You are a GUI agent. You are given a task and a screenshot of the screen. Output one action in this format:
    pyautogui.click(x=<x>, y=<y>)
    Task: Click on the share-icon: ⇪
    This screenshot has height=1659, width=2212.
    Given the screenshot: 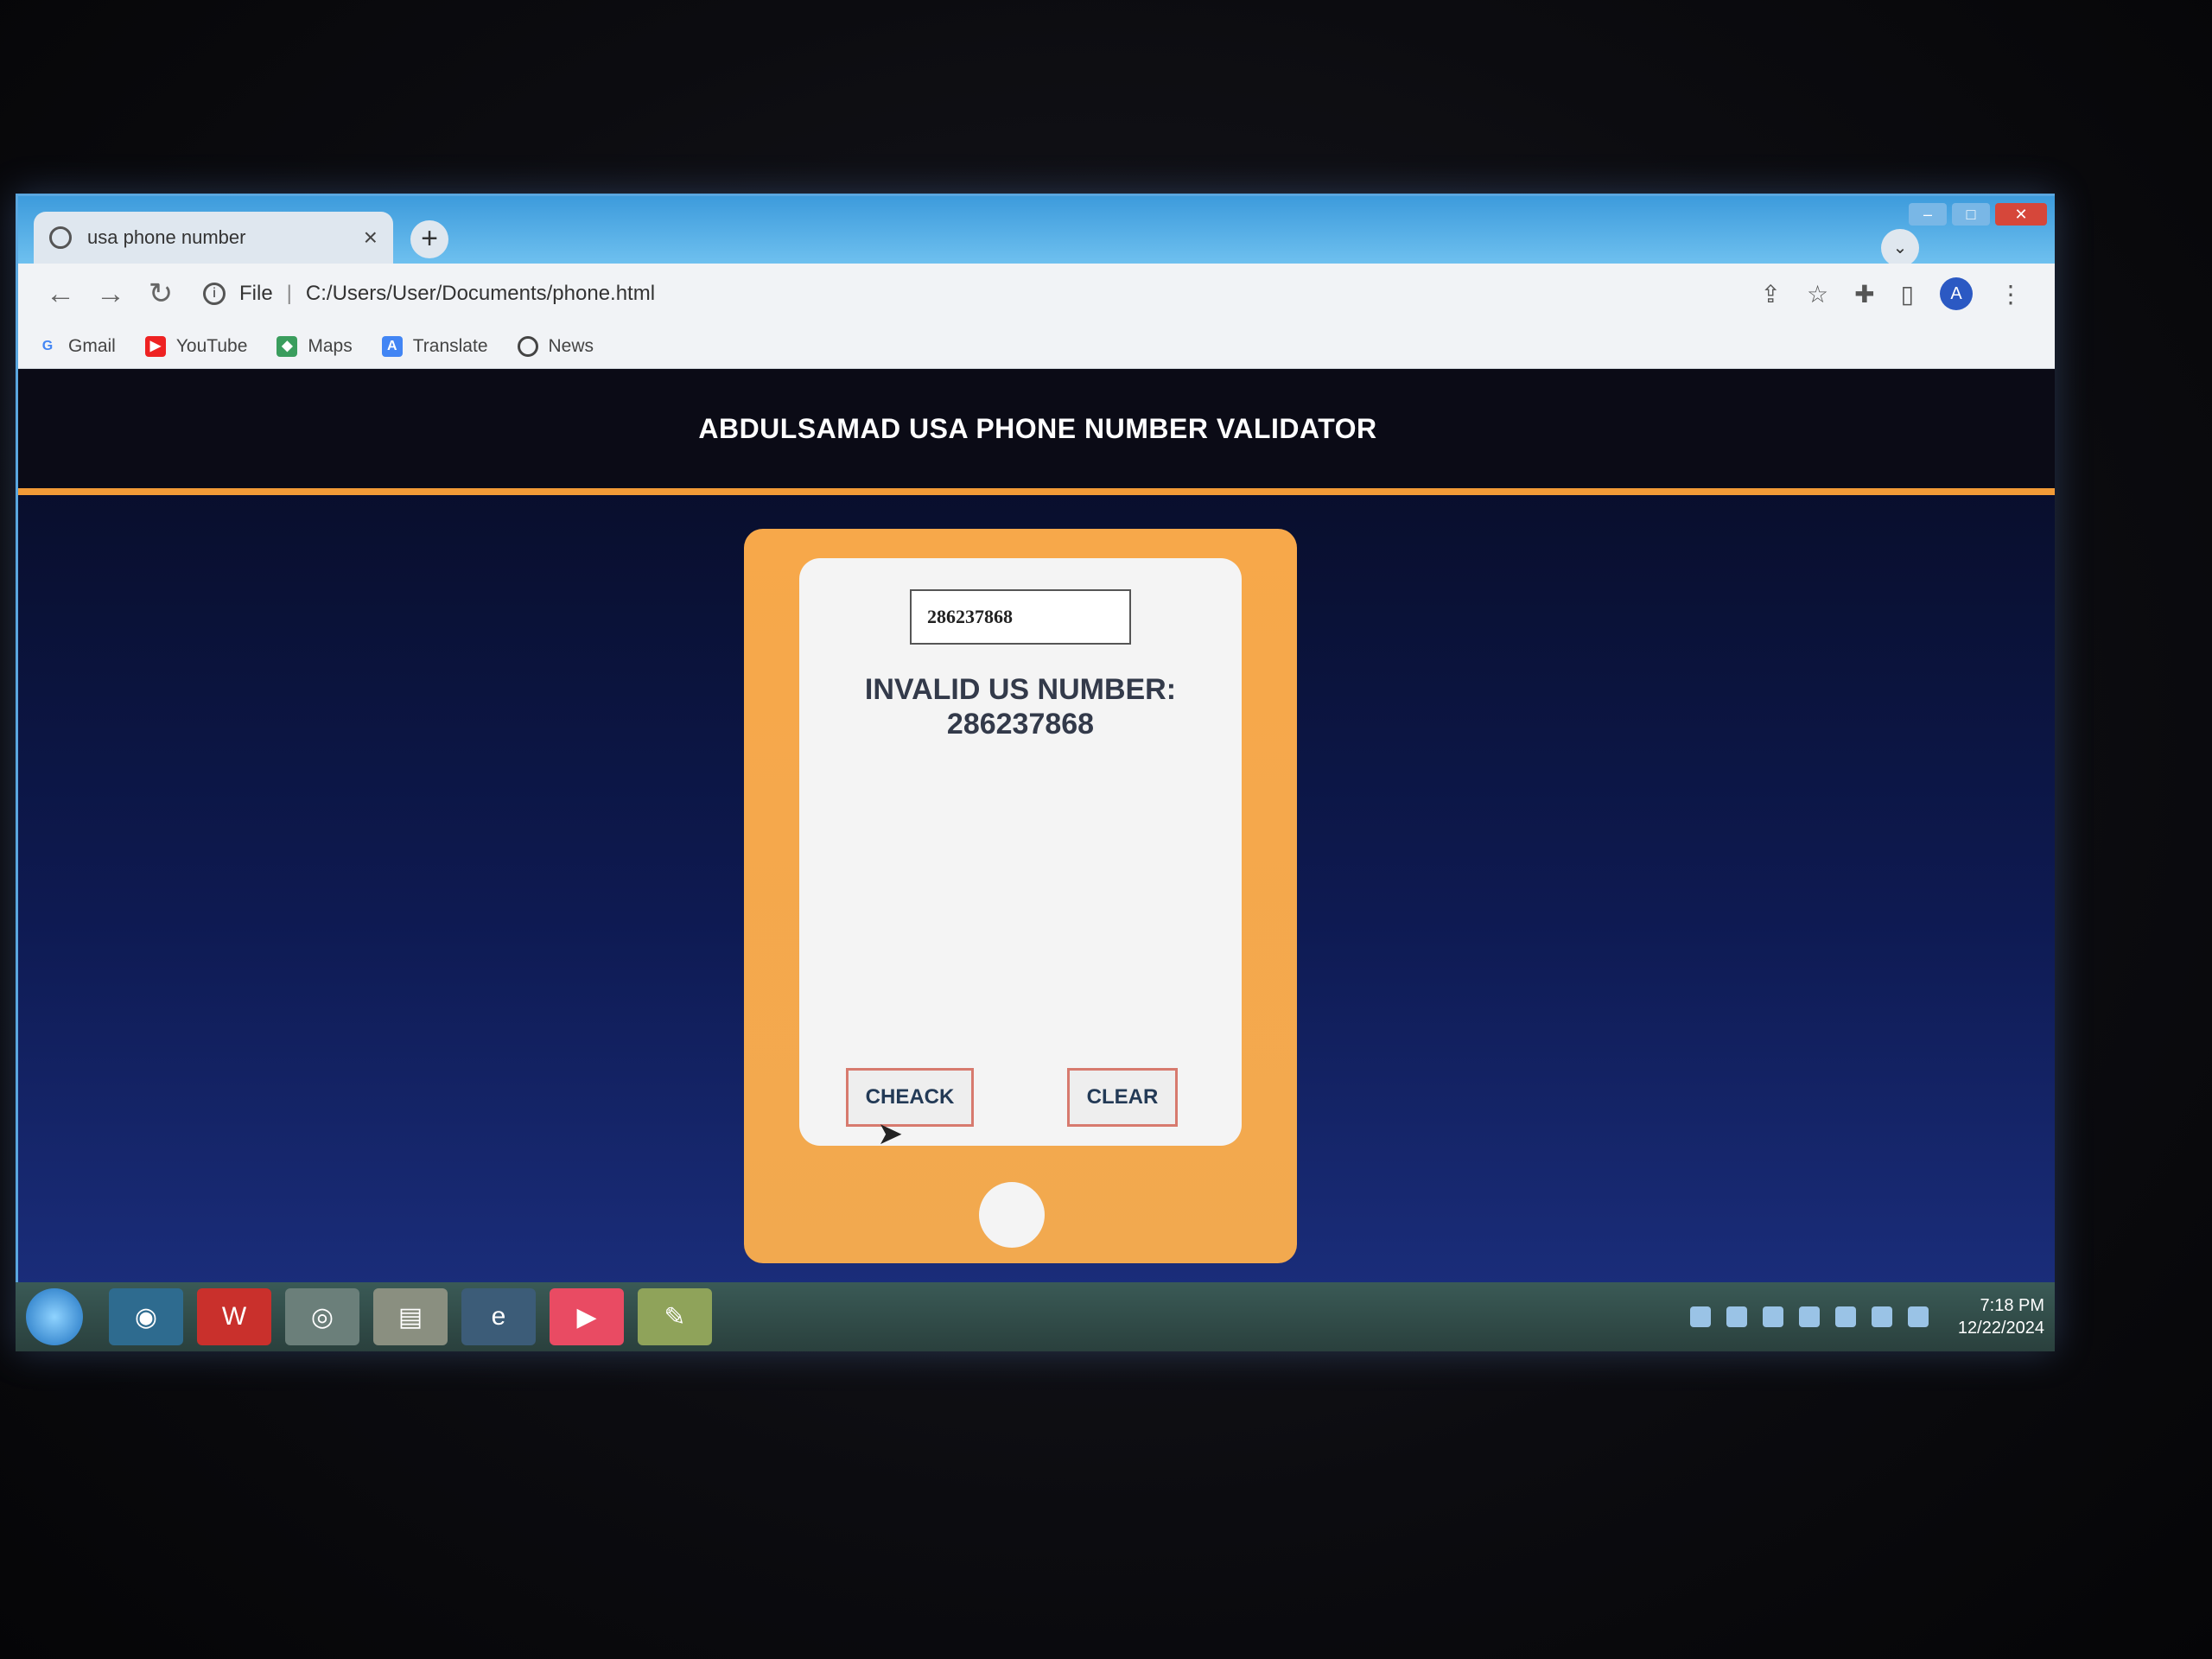 What is the action you would take?
    pyautogui.click(x=1771, y=294)
    